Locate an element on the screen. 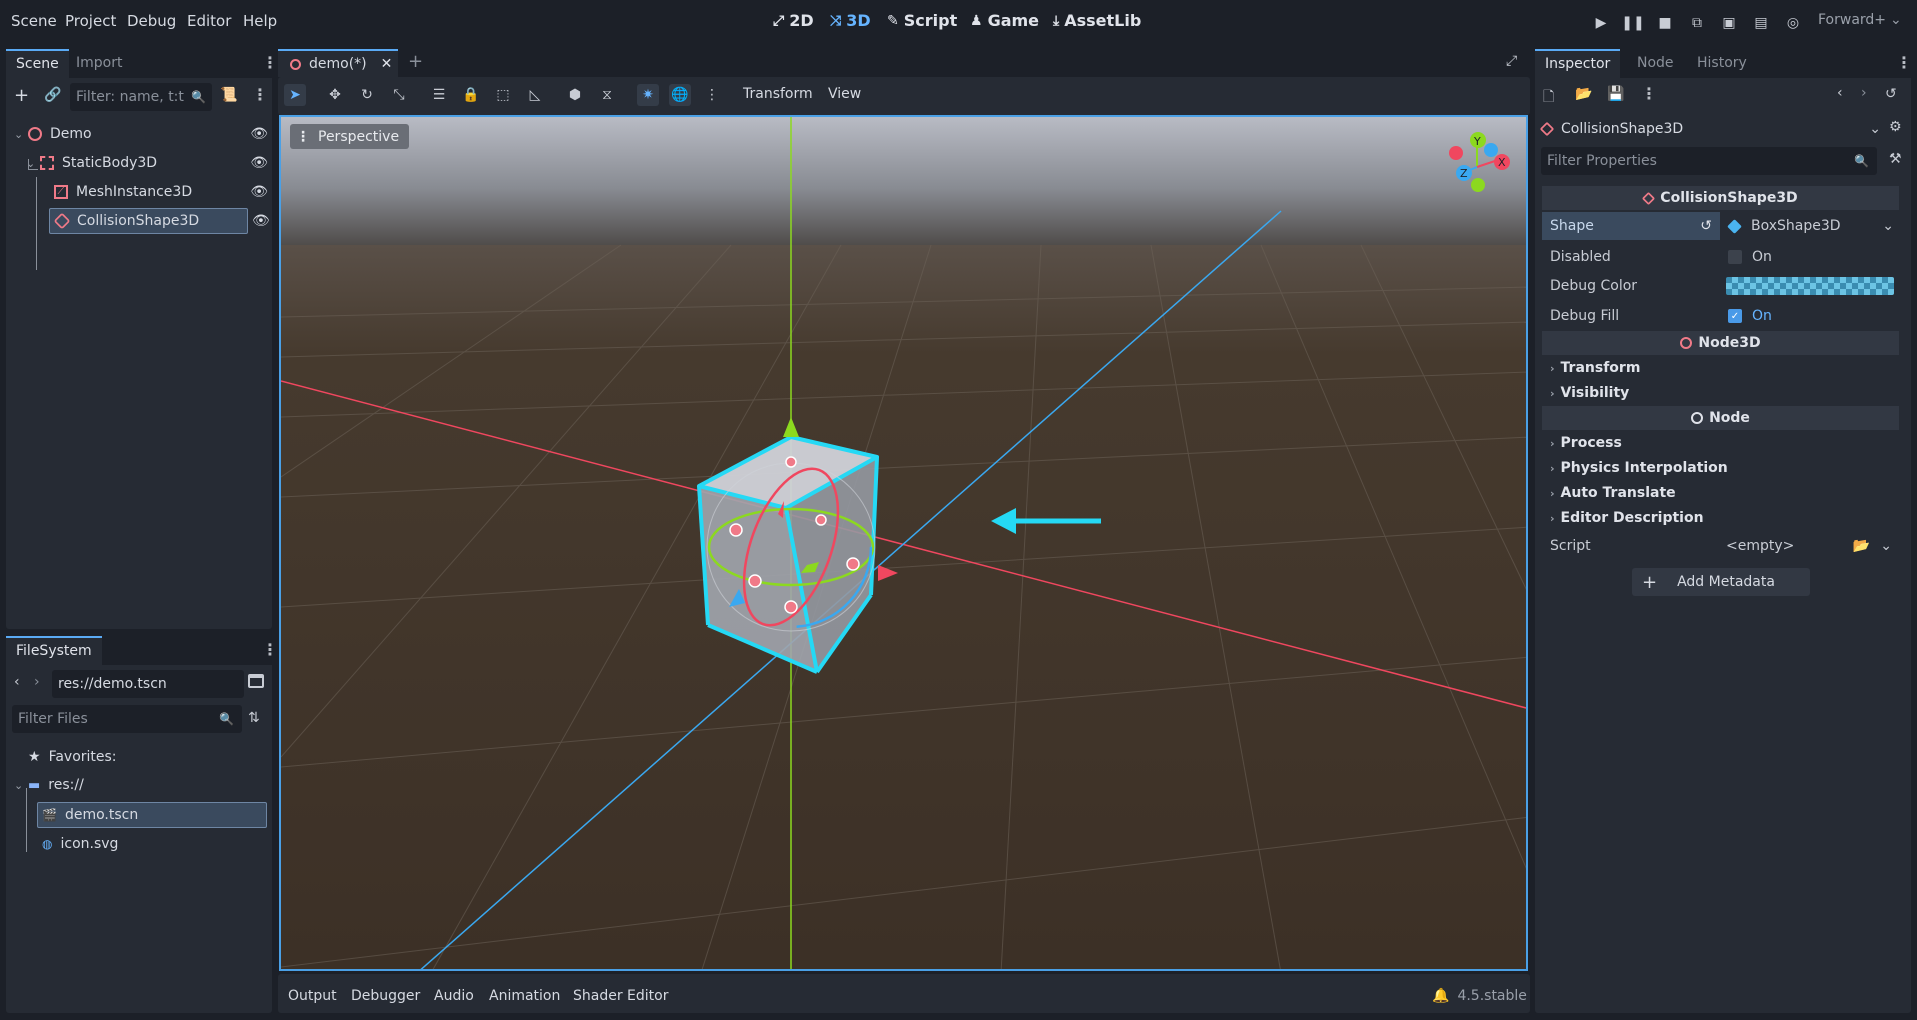  workspace-2d: ⤢ 2D is located at coordinates (793, 20).